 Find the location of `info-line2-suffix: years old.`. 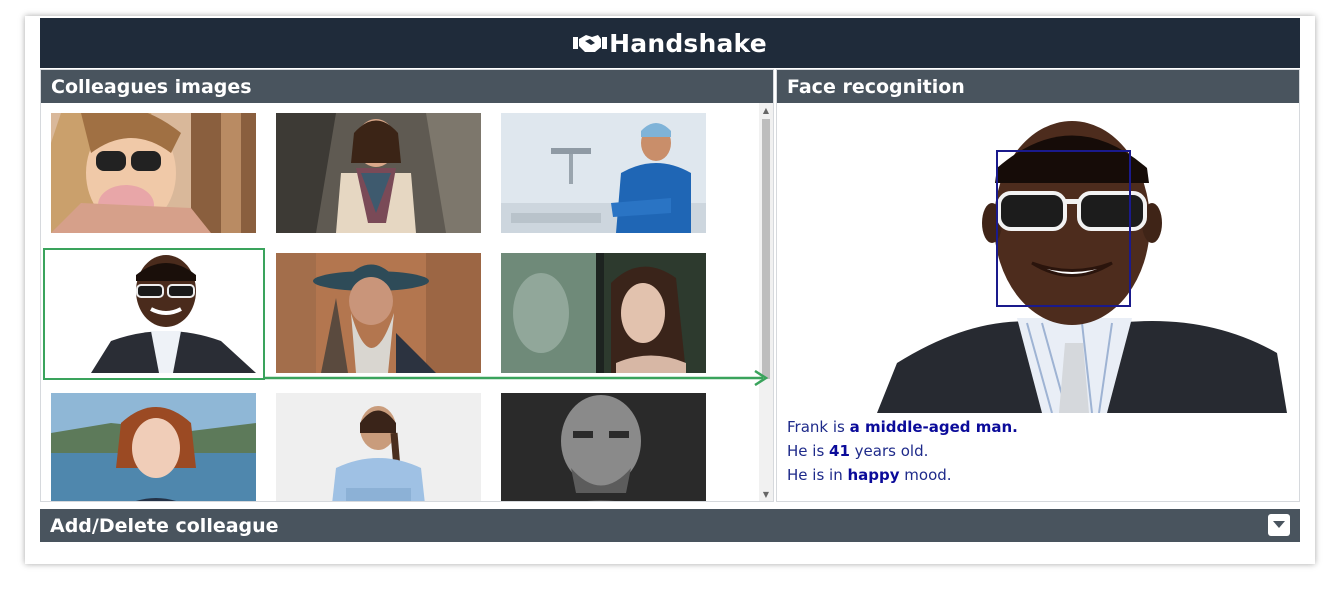

info-line2-suffix: years old. is located at coordinates (889, 451).